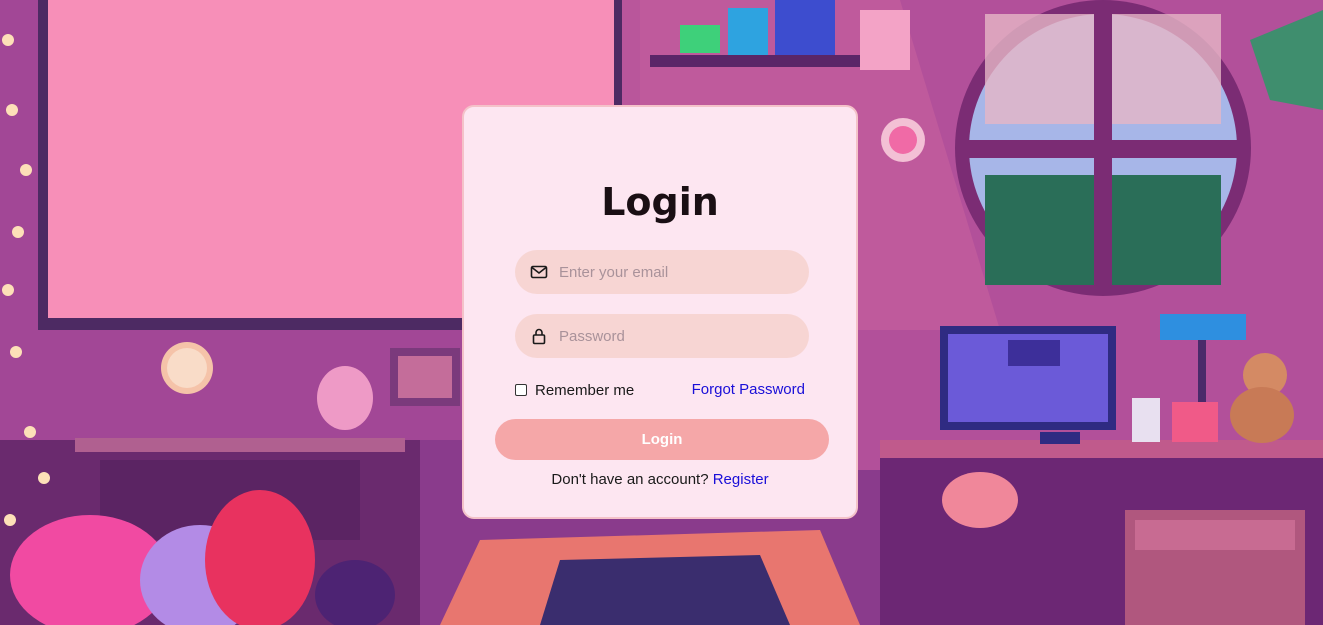 Image resolution: width=1323 pixels, height=625 pixels. I want to click on email-field, so click(662, 272).